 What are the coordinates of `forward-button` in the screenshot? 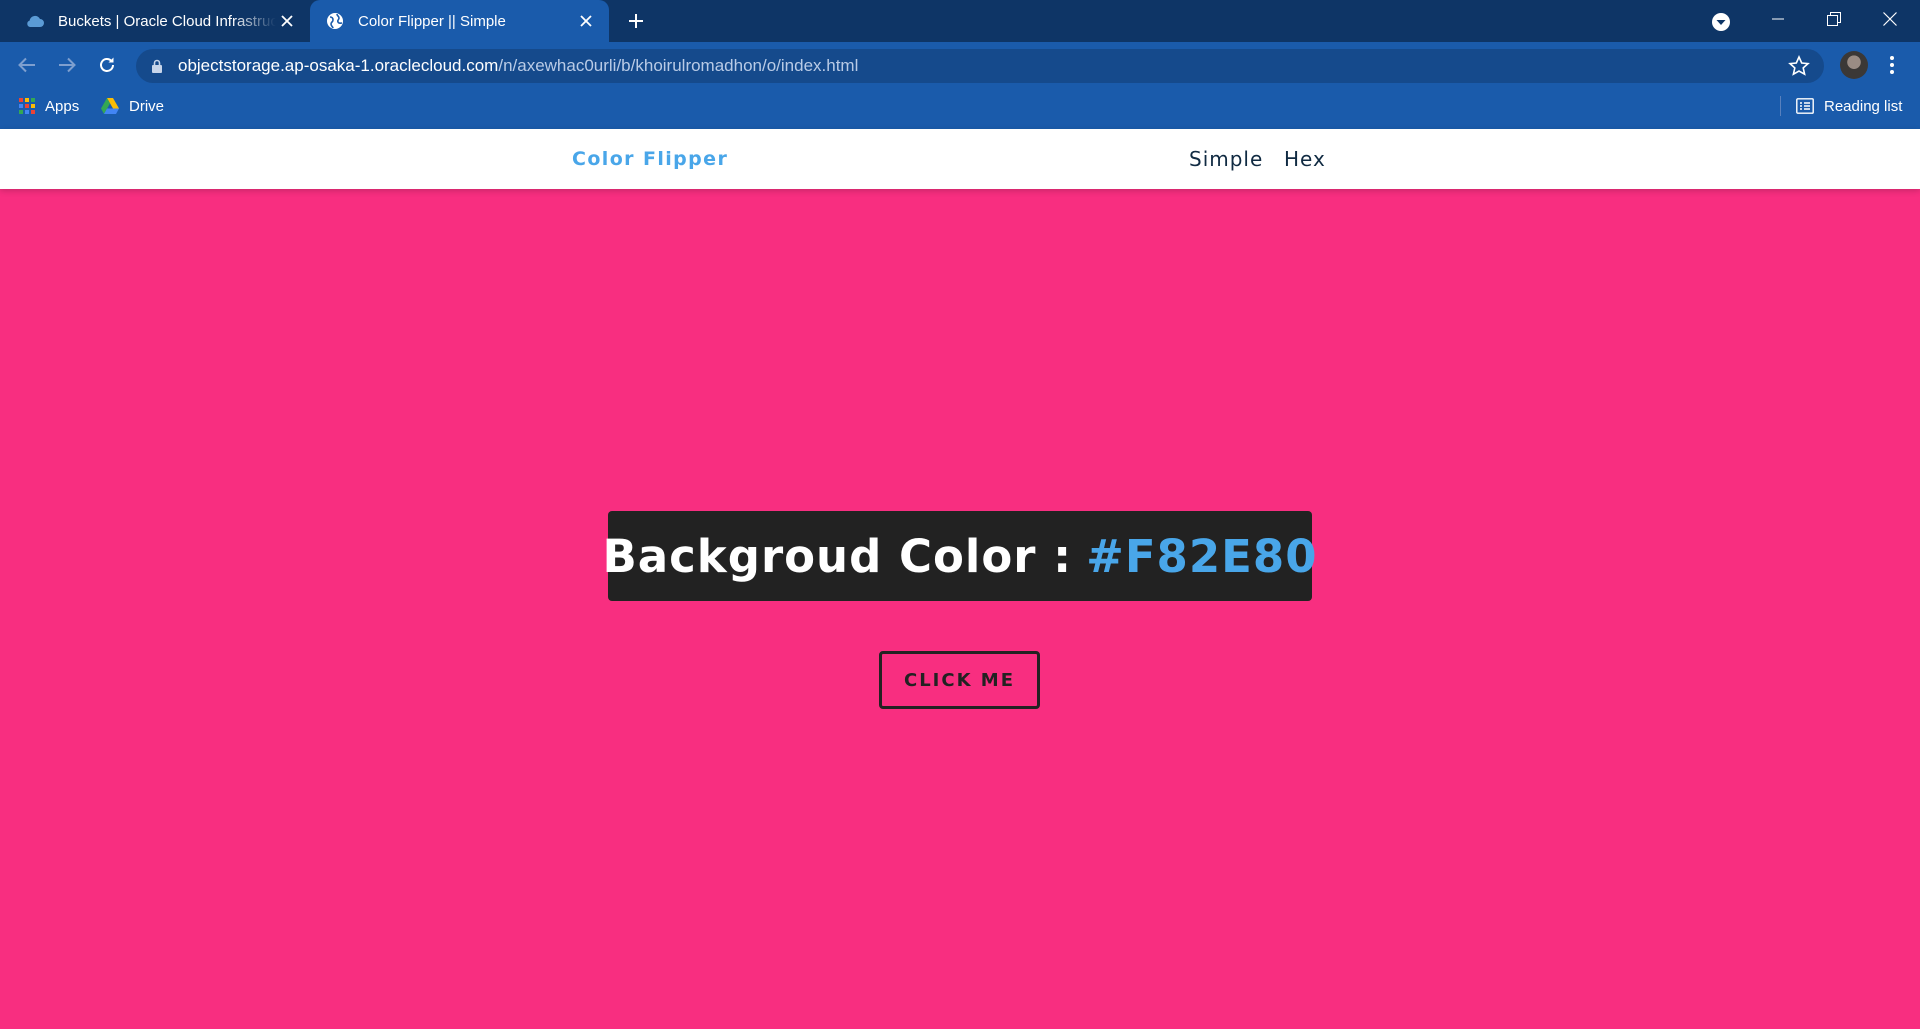 It's located at (67, 65).